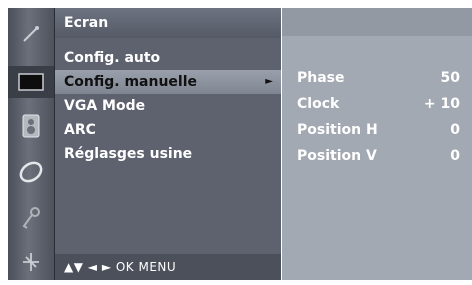 The width and height of the screenshot is (472, 285). I want to click on submenu-arrow-icon: ►, so click(269, 81).